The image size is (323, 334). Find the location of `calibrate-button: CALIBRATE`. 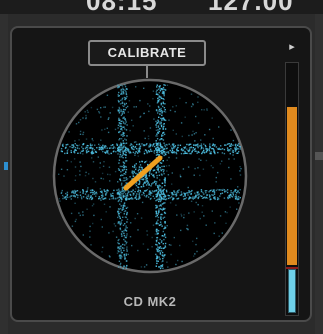

calibrate-button: CALIBRATE is located at coordinates (147, 53).